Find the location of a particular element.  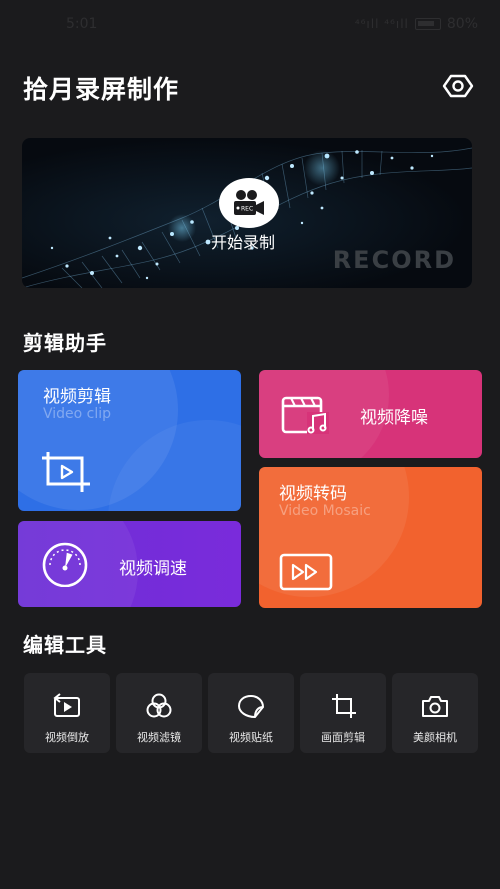

video-denoise-card: 视频降噪 is located at coordinates (370, 414).